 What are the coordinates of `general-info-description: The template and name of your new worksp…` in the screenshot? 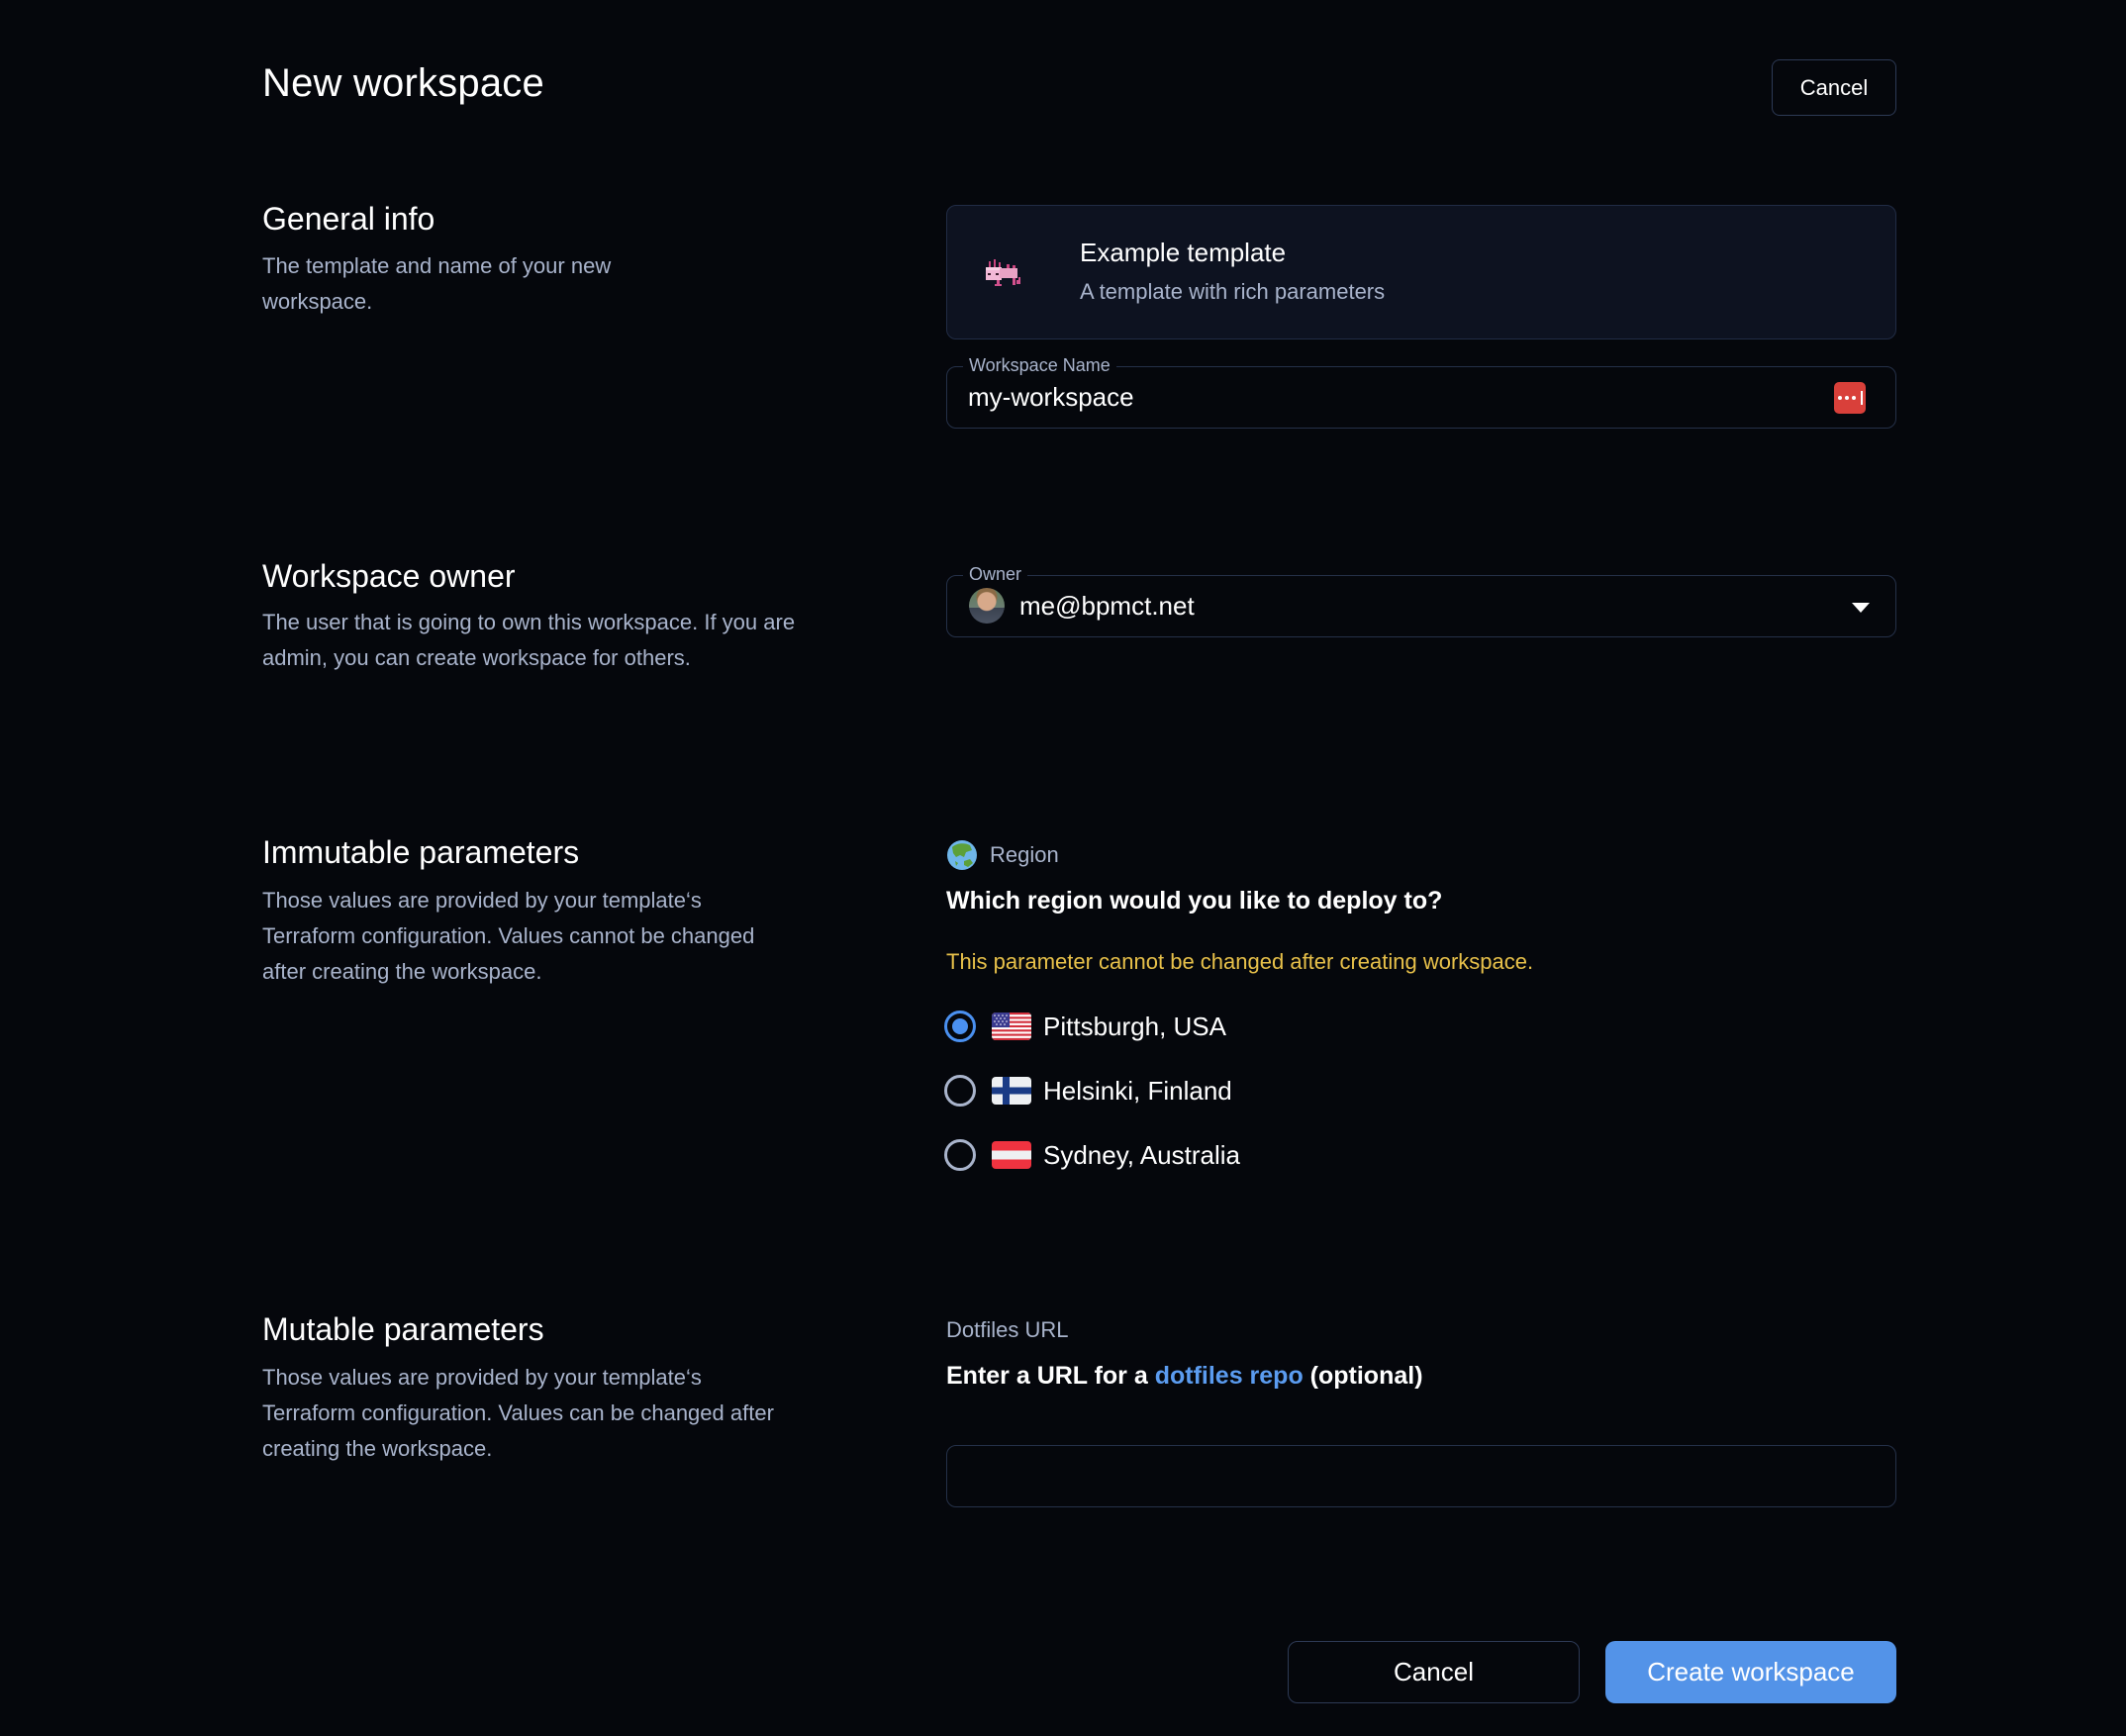 It's located at (437, 283).